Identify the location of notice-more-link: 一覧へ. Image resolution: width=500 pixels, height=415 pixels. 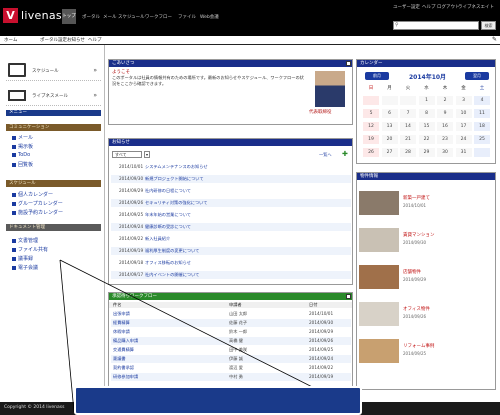
(325, 155).